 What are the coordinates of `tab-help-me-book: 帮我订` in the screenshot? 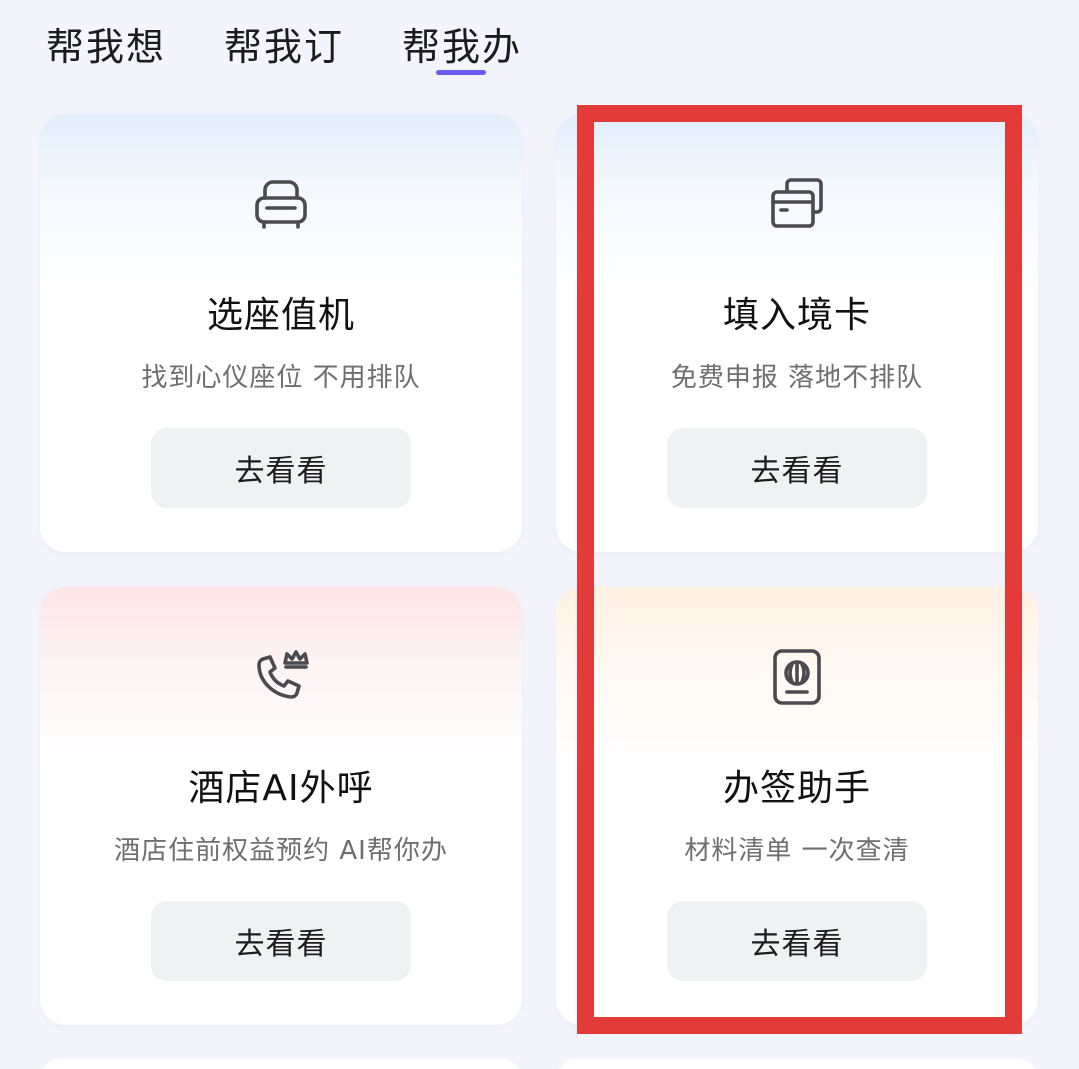 It's located at (284, 43).